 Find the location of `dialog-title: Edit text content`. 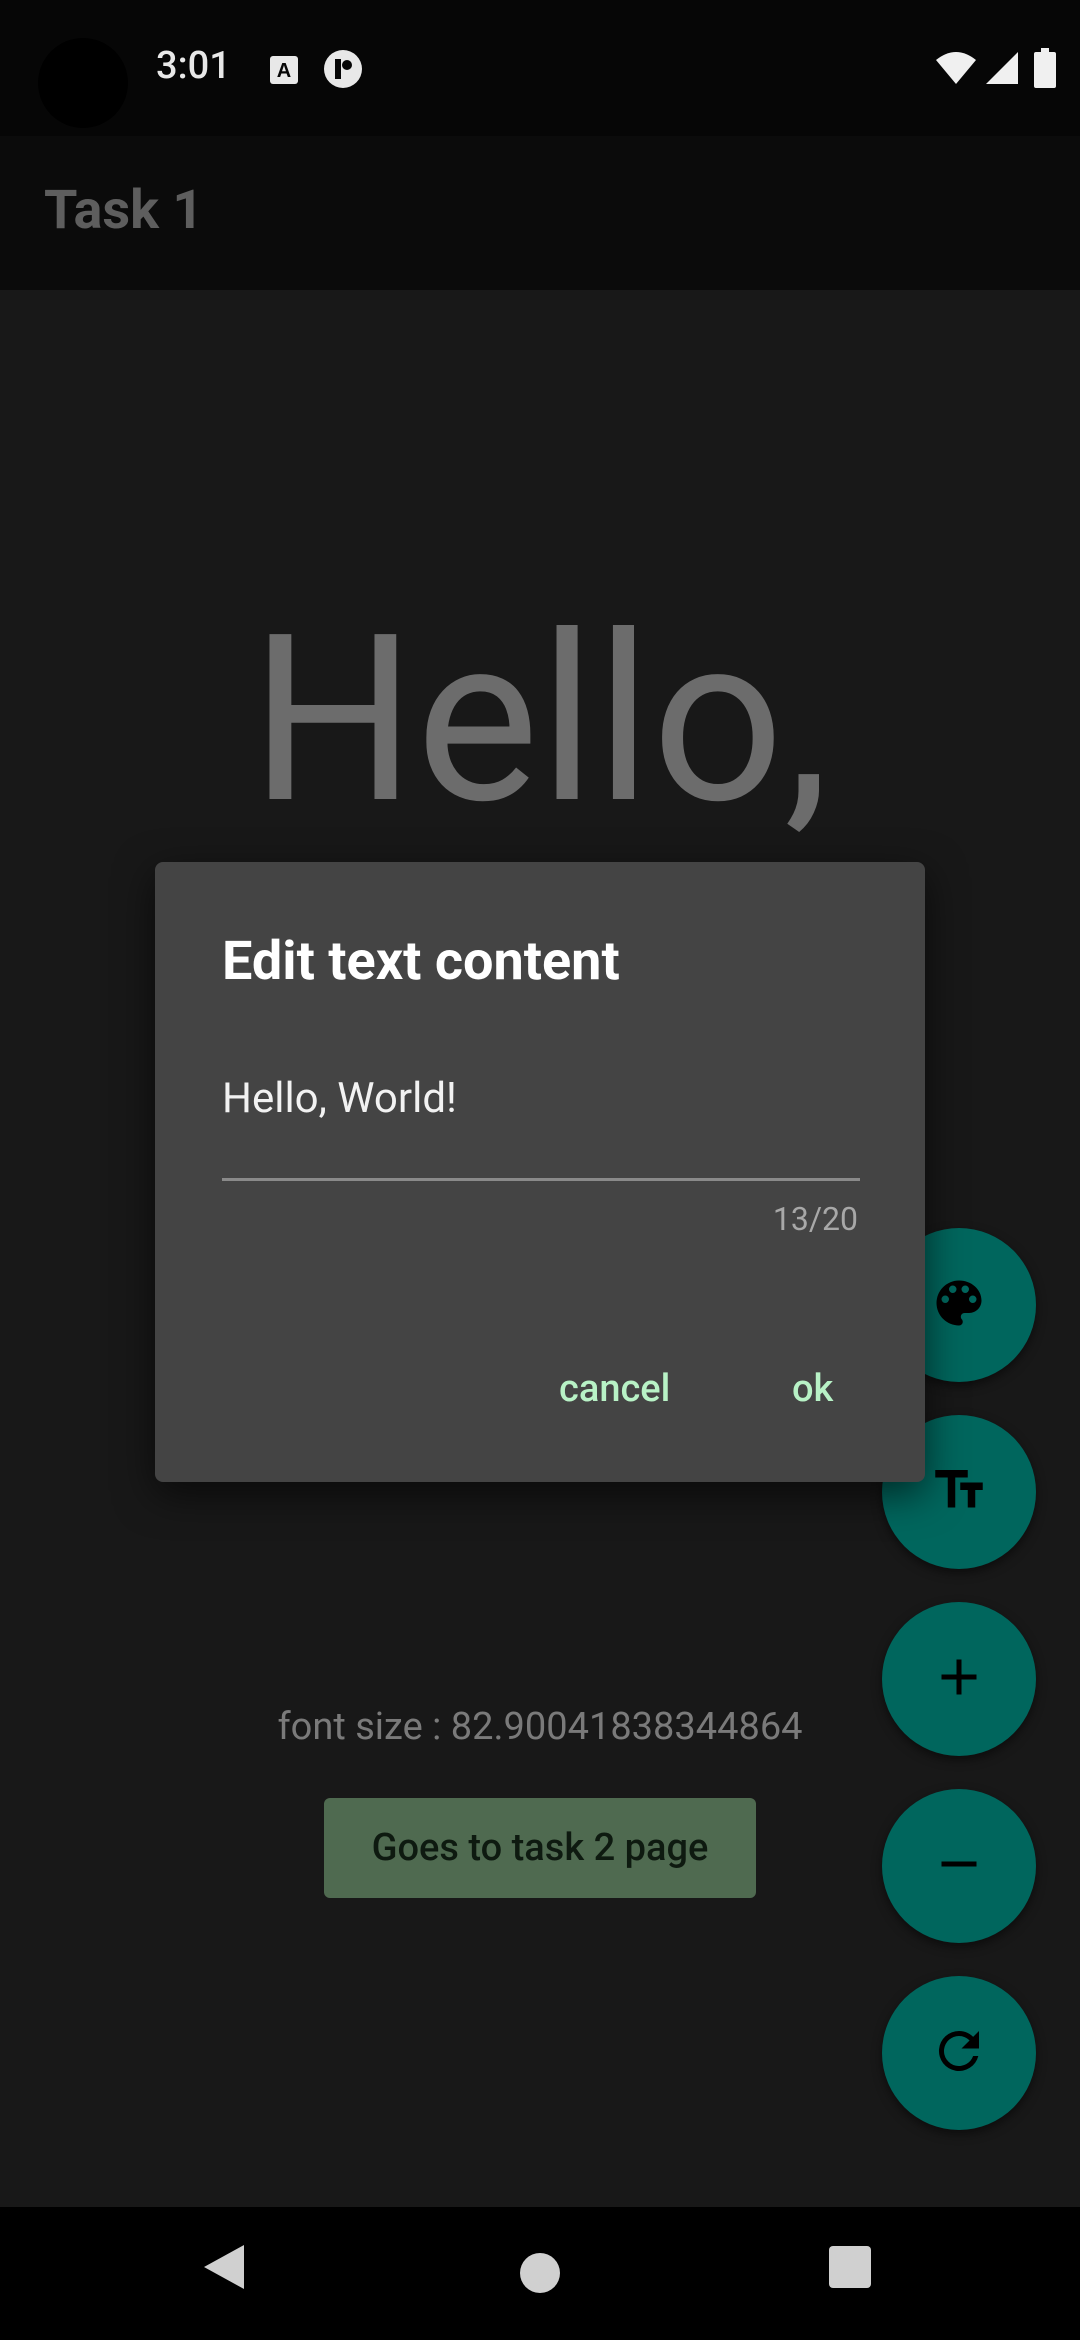

dialog-title: Edit text content is located at coordinates (421, 961).